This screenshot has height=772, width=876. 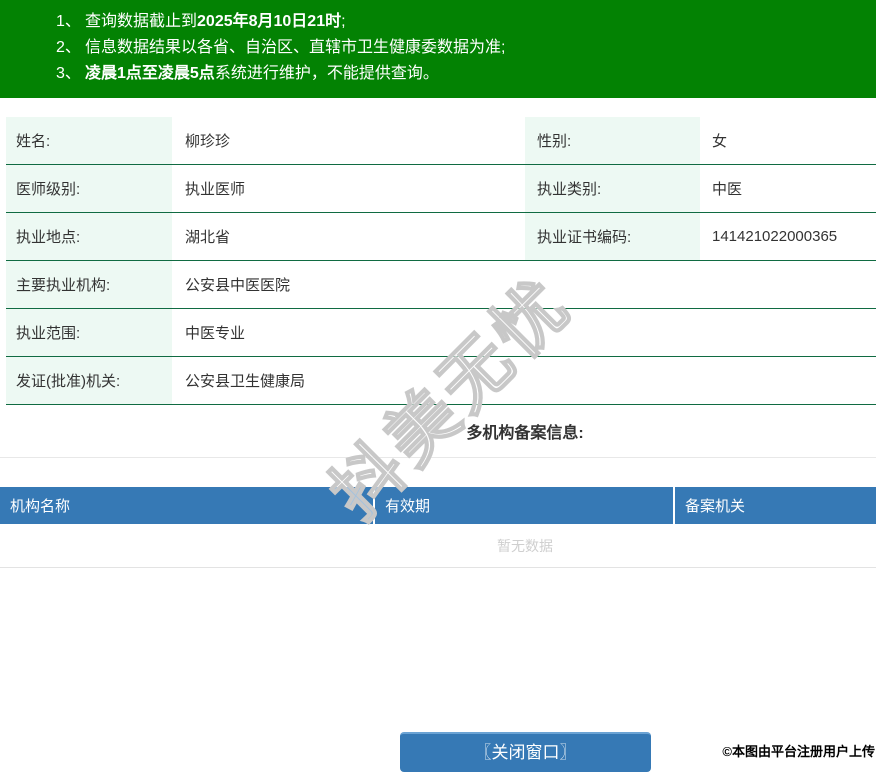 I want to click on table-row: 医师级别: 执业医师 执业类别: 中医, so click(x=441, y=189).